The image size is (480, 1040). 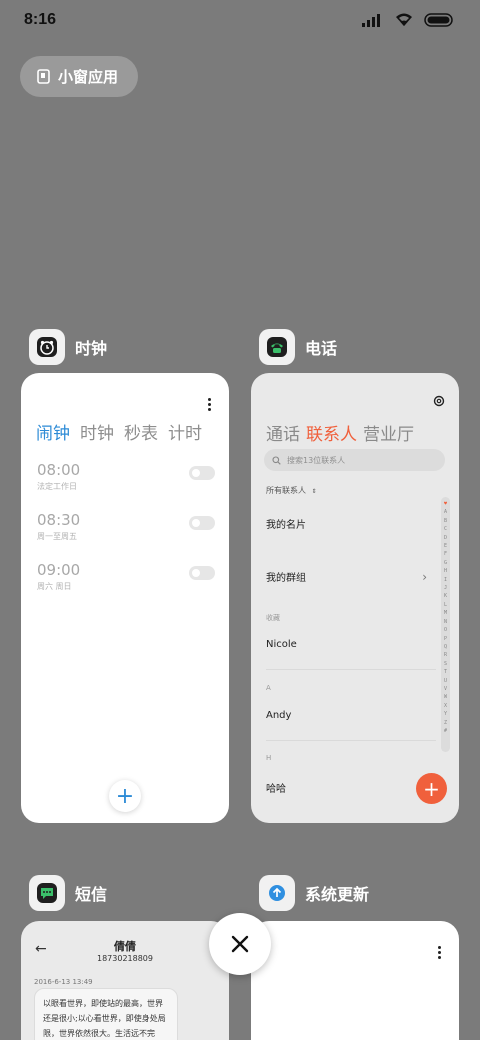 I want to click on index-letter: S, so click(x=445, y=664).